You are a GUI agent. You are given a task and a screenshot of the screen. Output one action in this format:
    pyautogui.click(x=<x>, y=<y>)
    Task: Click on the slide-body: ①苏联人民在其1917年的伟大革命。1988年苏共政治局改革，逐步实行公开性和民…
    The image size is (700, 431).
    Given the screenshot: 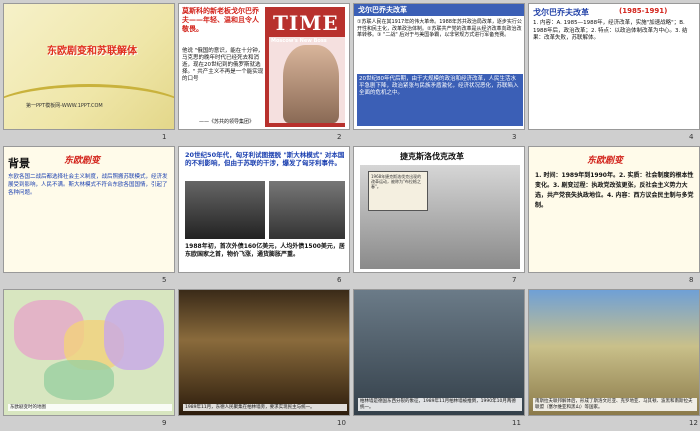 What is the action you would take?
    pyautogui.click(x=439, y=28)
    